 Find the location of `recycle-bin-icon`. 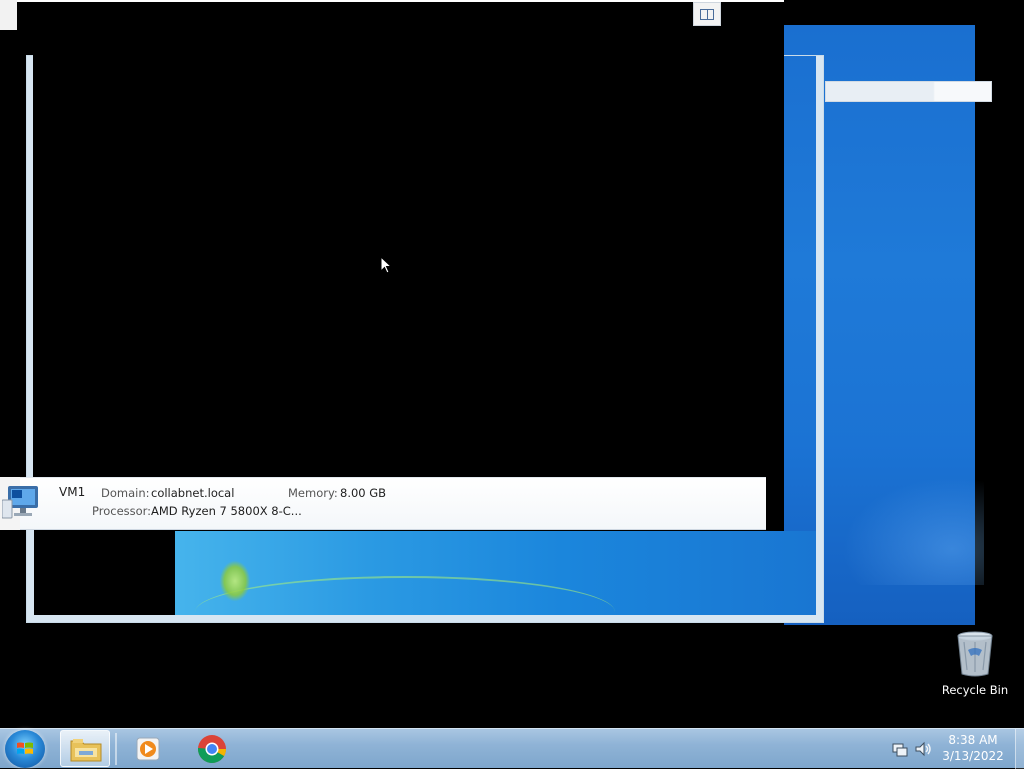

recycle-bin-icon is located at coordinates (975, 654).